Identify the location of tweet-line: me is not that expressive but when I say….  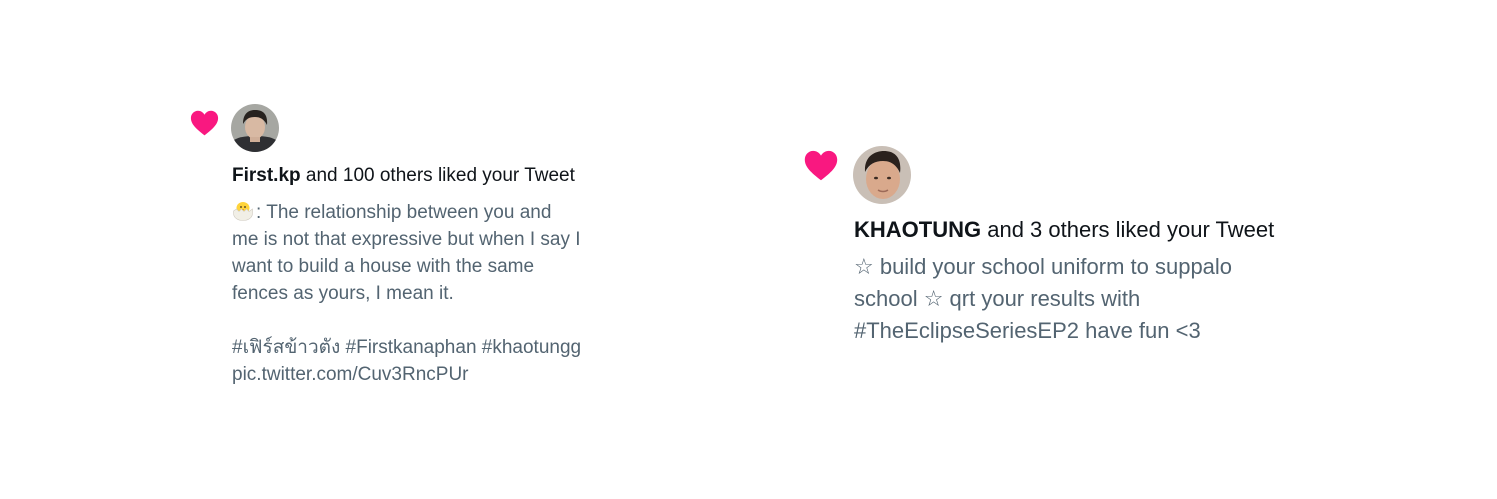
(406, 239).